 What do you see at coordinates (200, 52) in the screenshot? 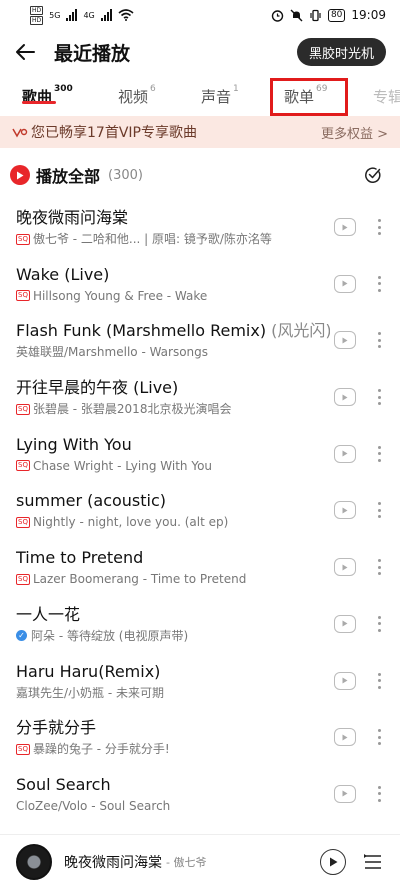
I see `page-header: 最近播放 黑胶时光机` at bounding box center [200, 52].